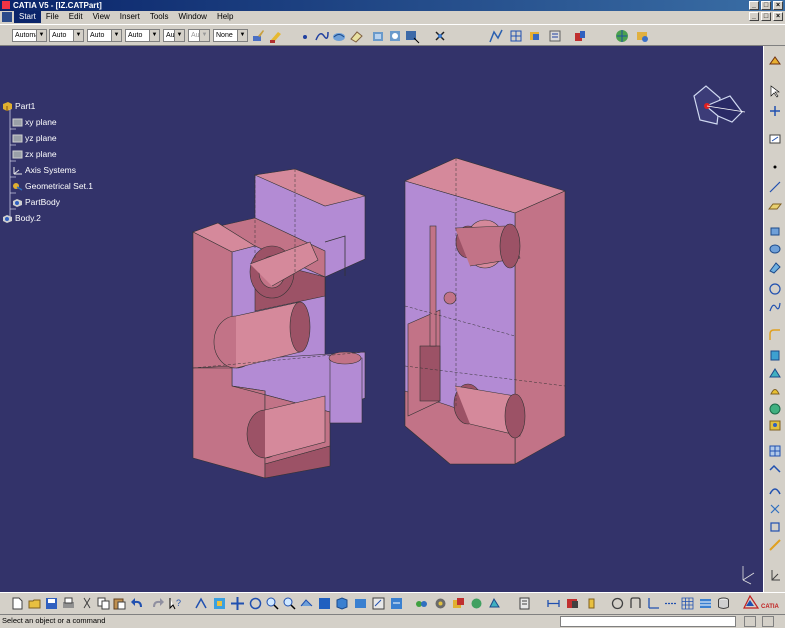 Image resolution: width=785 pixels, height=628 pixels. I want to click on save-icon, so click(51, 603).